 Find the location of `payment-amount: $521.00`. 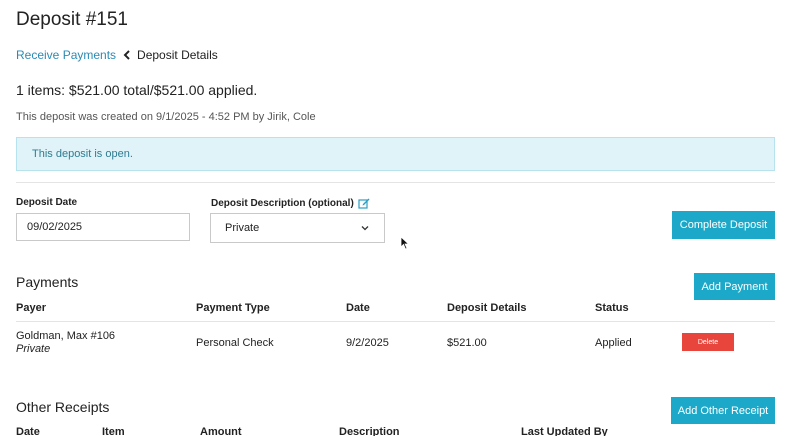

payment-amount: $521.00 is located at coordinates (467, 343).